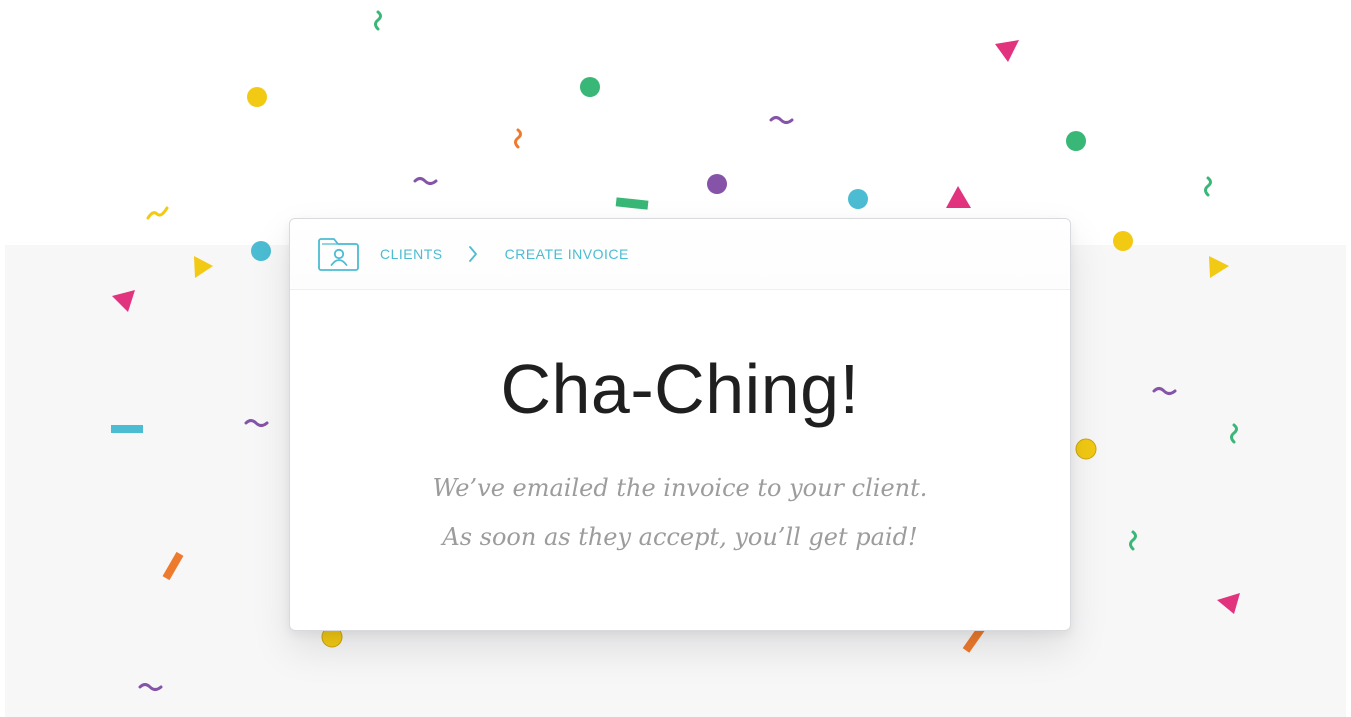 This screenshot has height=717, width=1351. Describe the element at coordinates (680, 254) in the screenshot. I see `breadcrumb: CLIENTS CREATE INVOICE` at that location.